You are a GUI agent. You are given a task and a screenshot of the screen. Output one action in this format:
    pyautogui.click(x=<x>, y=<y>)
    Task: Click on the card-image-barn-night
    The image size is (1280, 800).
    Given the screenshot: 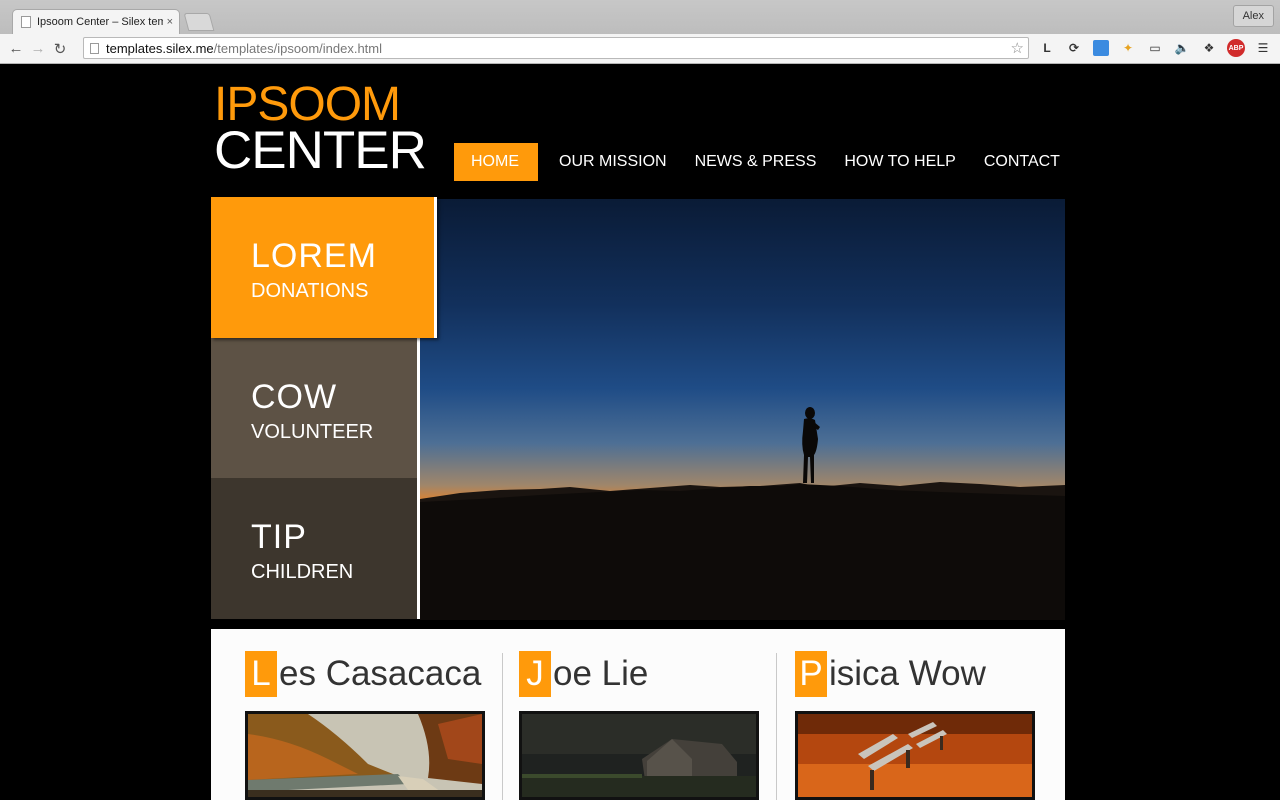 What is the action you would take?
    pyautogui.click(x=639, y=755)
    